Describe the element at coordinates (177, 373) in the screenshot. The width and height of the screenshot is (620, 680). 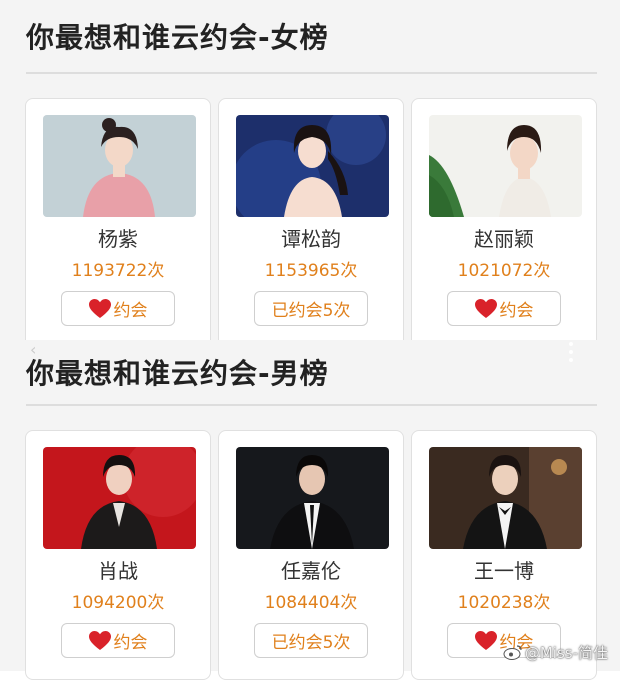
I see `section-title: 你最想和谁云约会-男榜` at that location.